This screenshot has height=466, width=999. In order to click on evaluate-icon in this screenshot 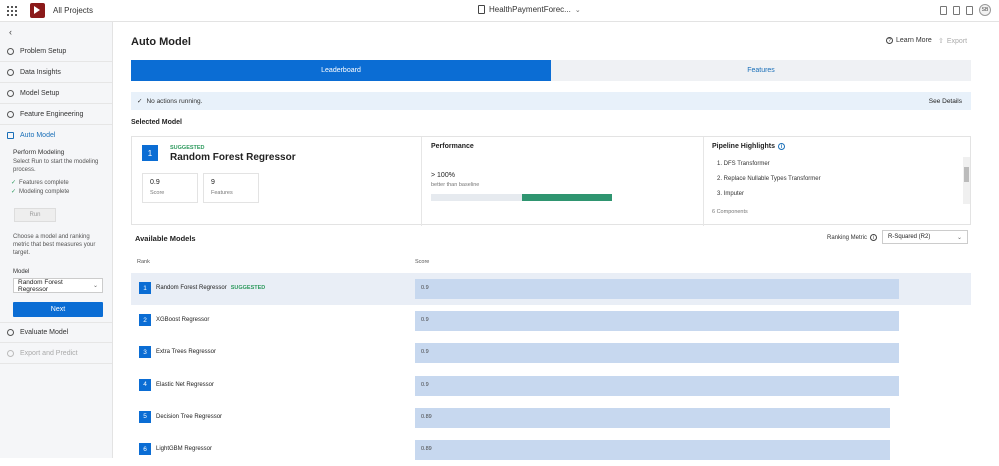, I will do `click(10, 332)`.